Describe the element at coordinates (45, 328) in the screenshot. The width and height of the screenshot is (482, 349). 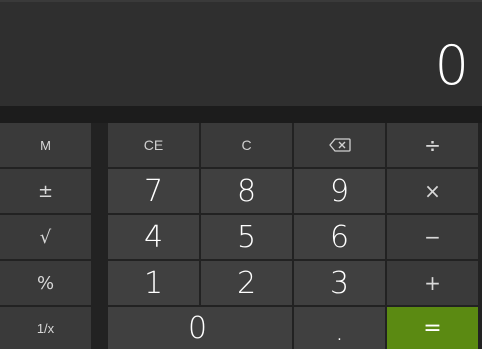
I see `reciprocal-button: 1/x` at that location.